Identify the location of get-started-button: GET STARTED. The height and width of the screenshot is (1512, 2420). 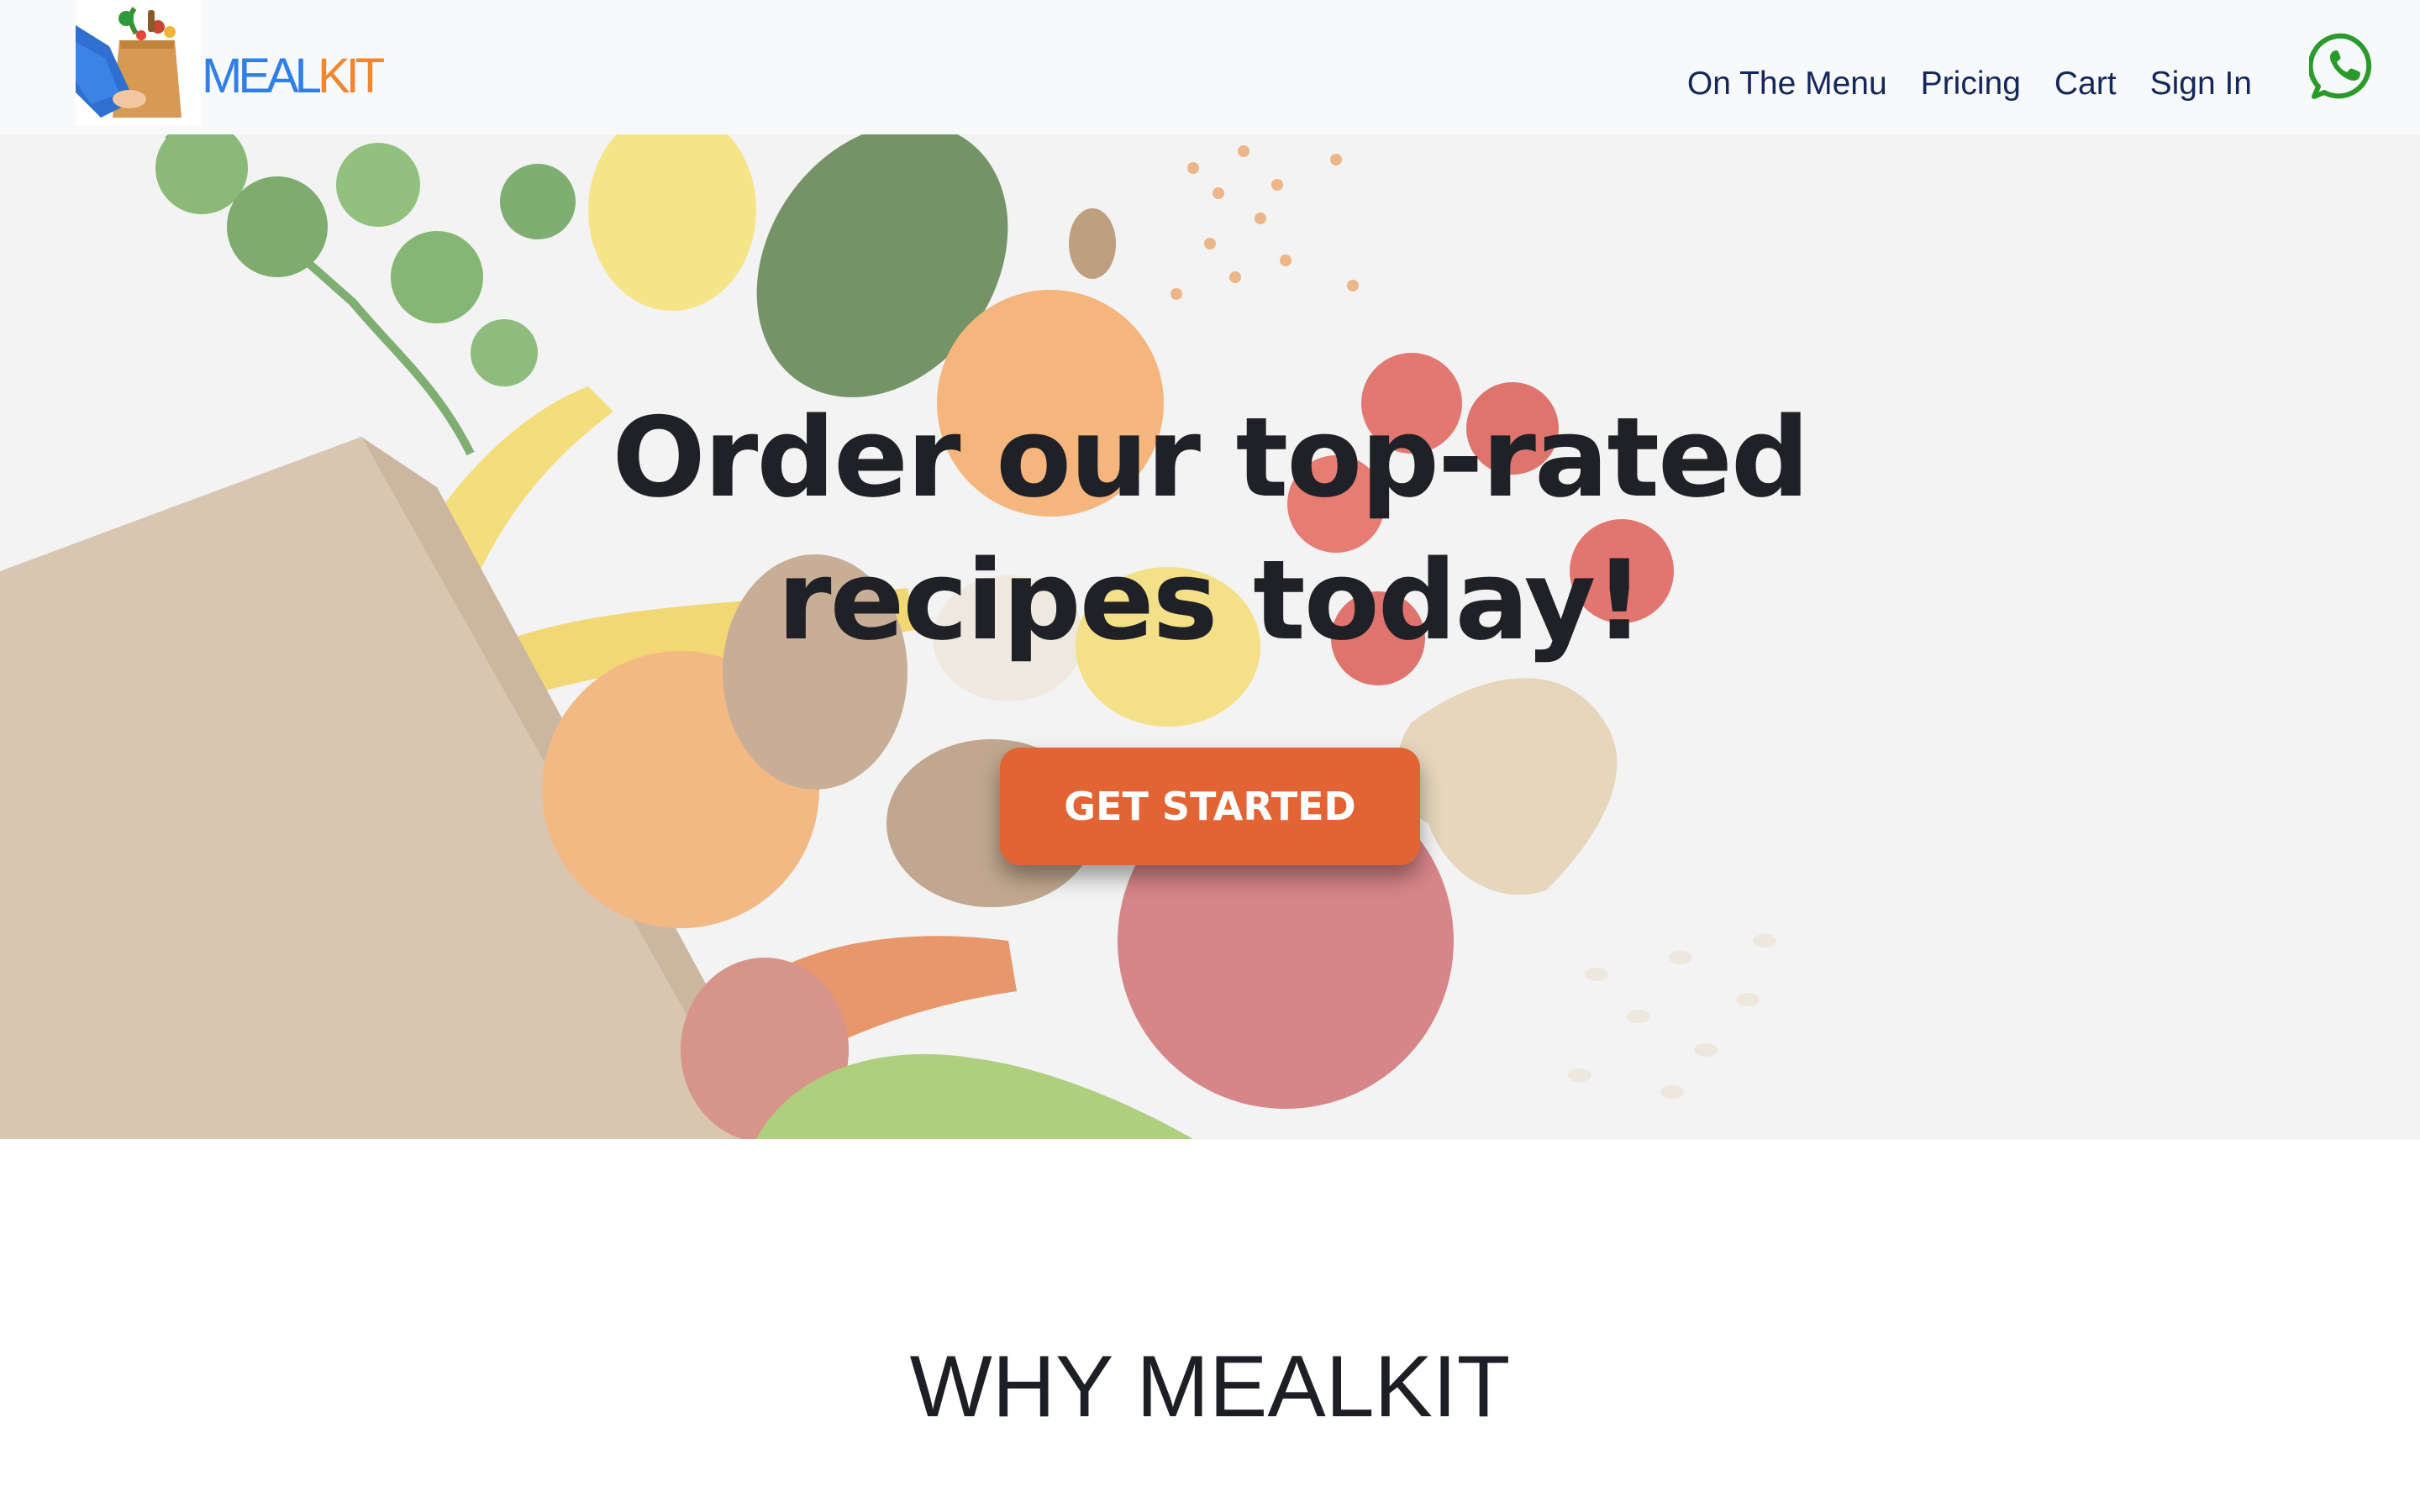
(1210, 806).